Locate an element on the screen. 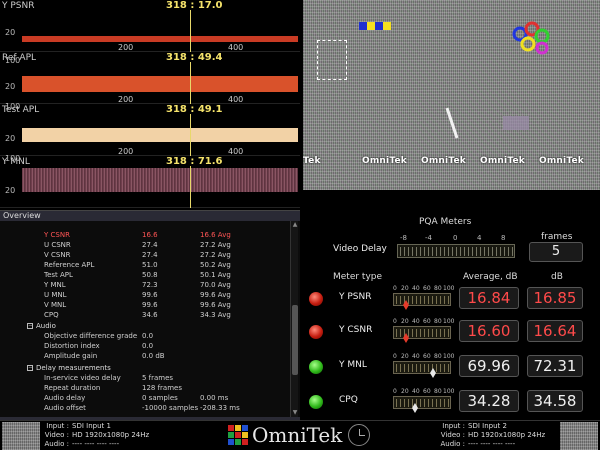 The width and height of the screenshot is (600, 450). list-item: V CSNR 27.4 27.2 Avg is located at coordinates (144, 255).